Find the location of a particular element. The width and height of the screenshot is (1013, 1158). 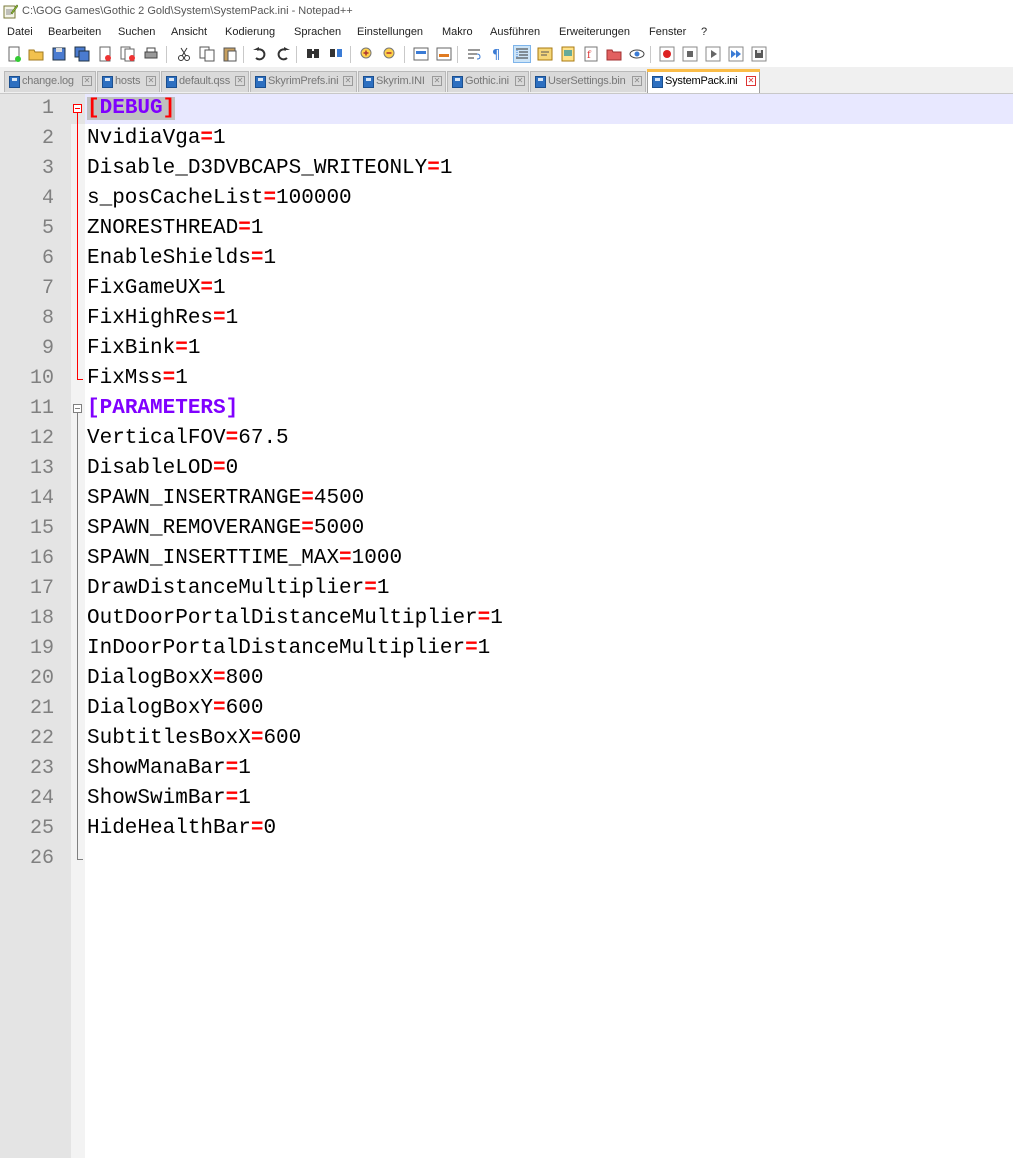

open-file-icon is located at coordinates (36, 54).